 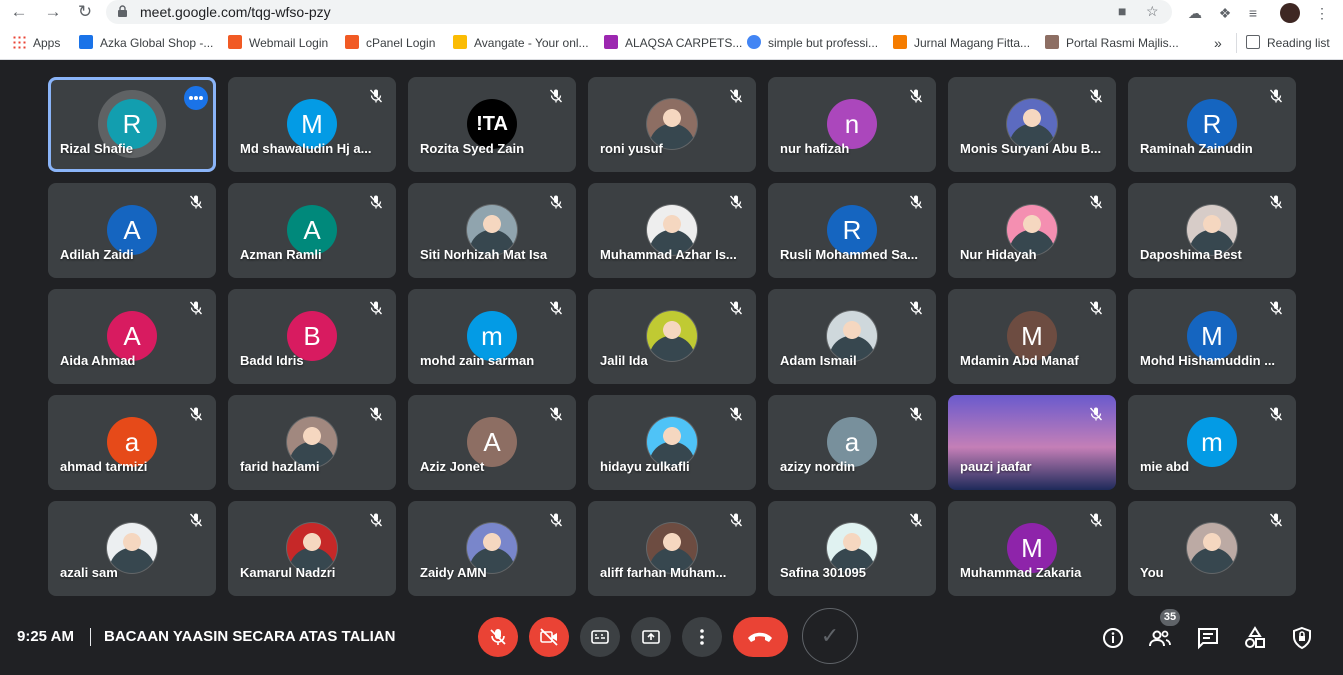 What do you see at coordinates (1253, 13) in the screenshot?
I see `media-icon: ≡` at bounding box center [1253, 13].